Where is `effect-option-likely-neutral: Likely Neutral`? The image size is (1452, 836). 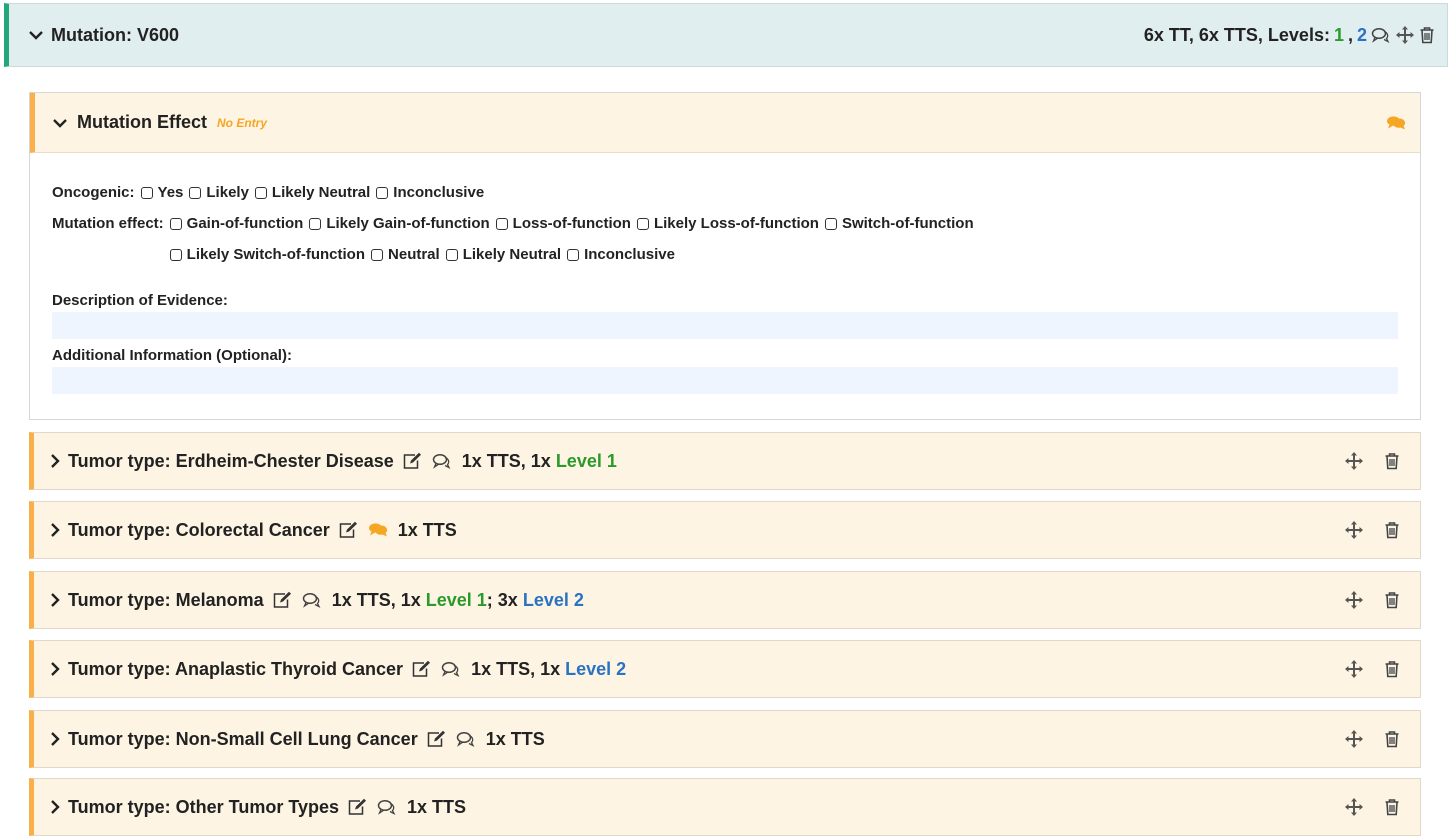 effect-option-likely-neutral: Likely Neutral is located at coordinates (503, 254).